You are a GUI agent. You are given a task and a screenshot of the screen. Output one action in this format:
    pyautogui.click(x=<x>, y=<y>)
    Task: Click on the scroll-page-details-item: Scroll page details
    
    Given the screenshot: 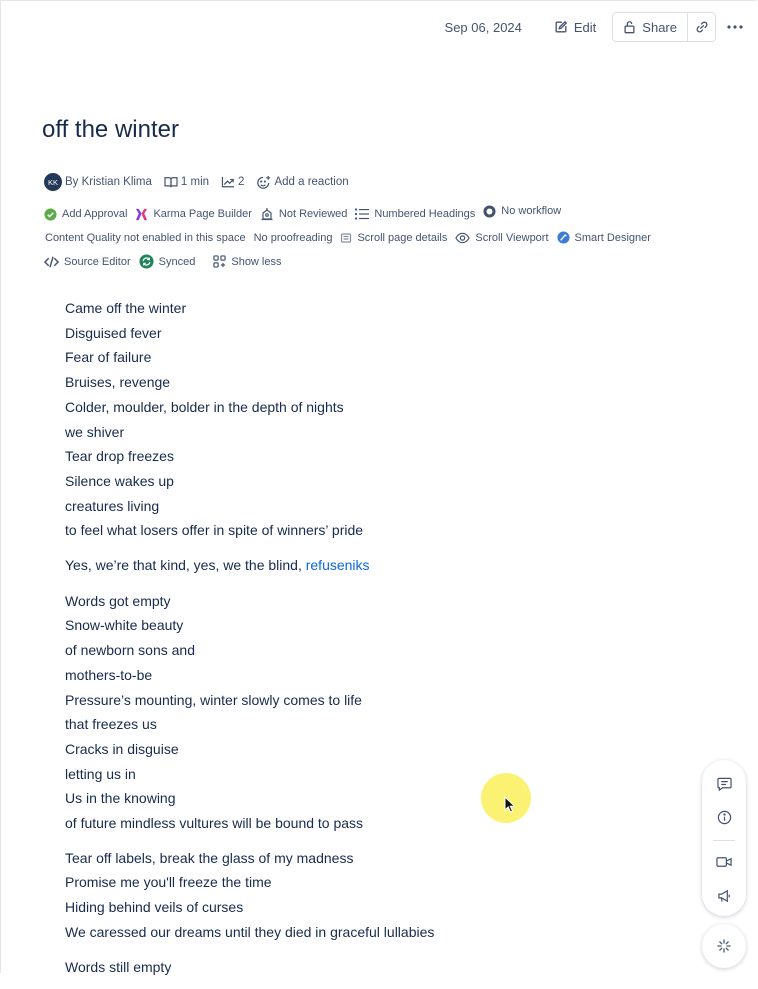 What is the action you would take?
    pyautogui.click(x=393, y=238)
    